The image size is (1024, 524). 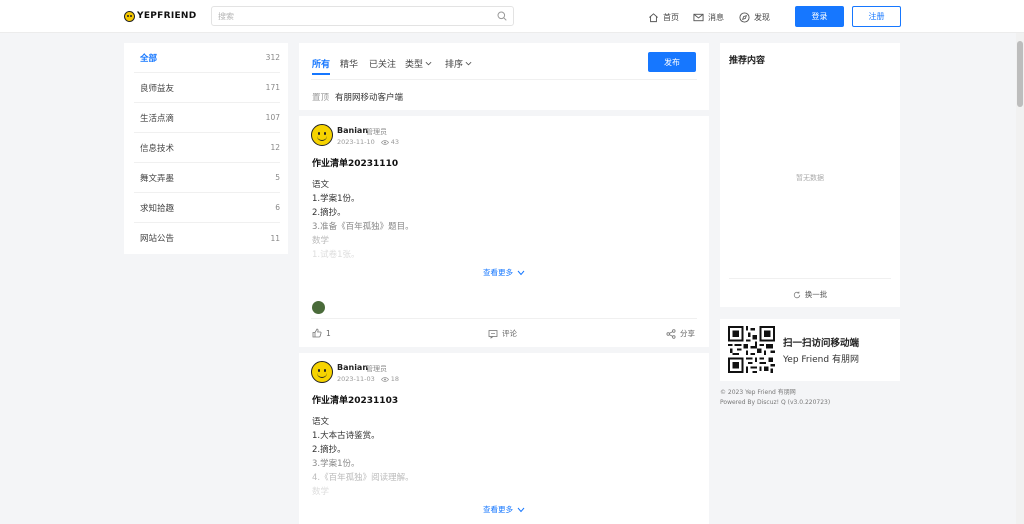 I want to click on share-button: 分享, so click(x=680, y=333).